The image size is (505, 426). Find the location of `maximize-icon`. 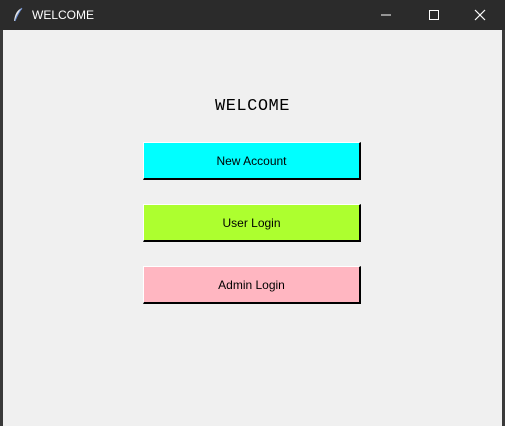

maximize-icon is located at coordinates (434, 15).